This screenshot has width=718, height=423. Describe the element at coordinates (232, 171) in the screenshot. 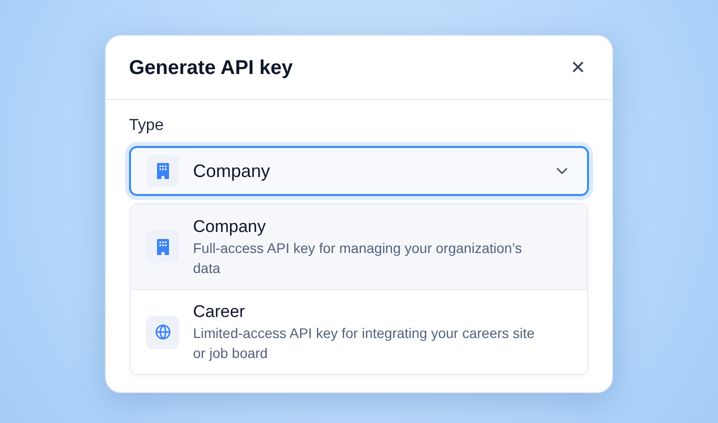

I see `select-value: Company` at that location.